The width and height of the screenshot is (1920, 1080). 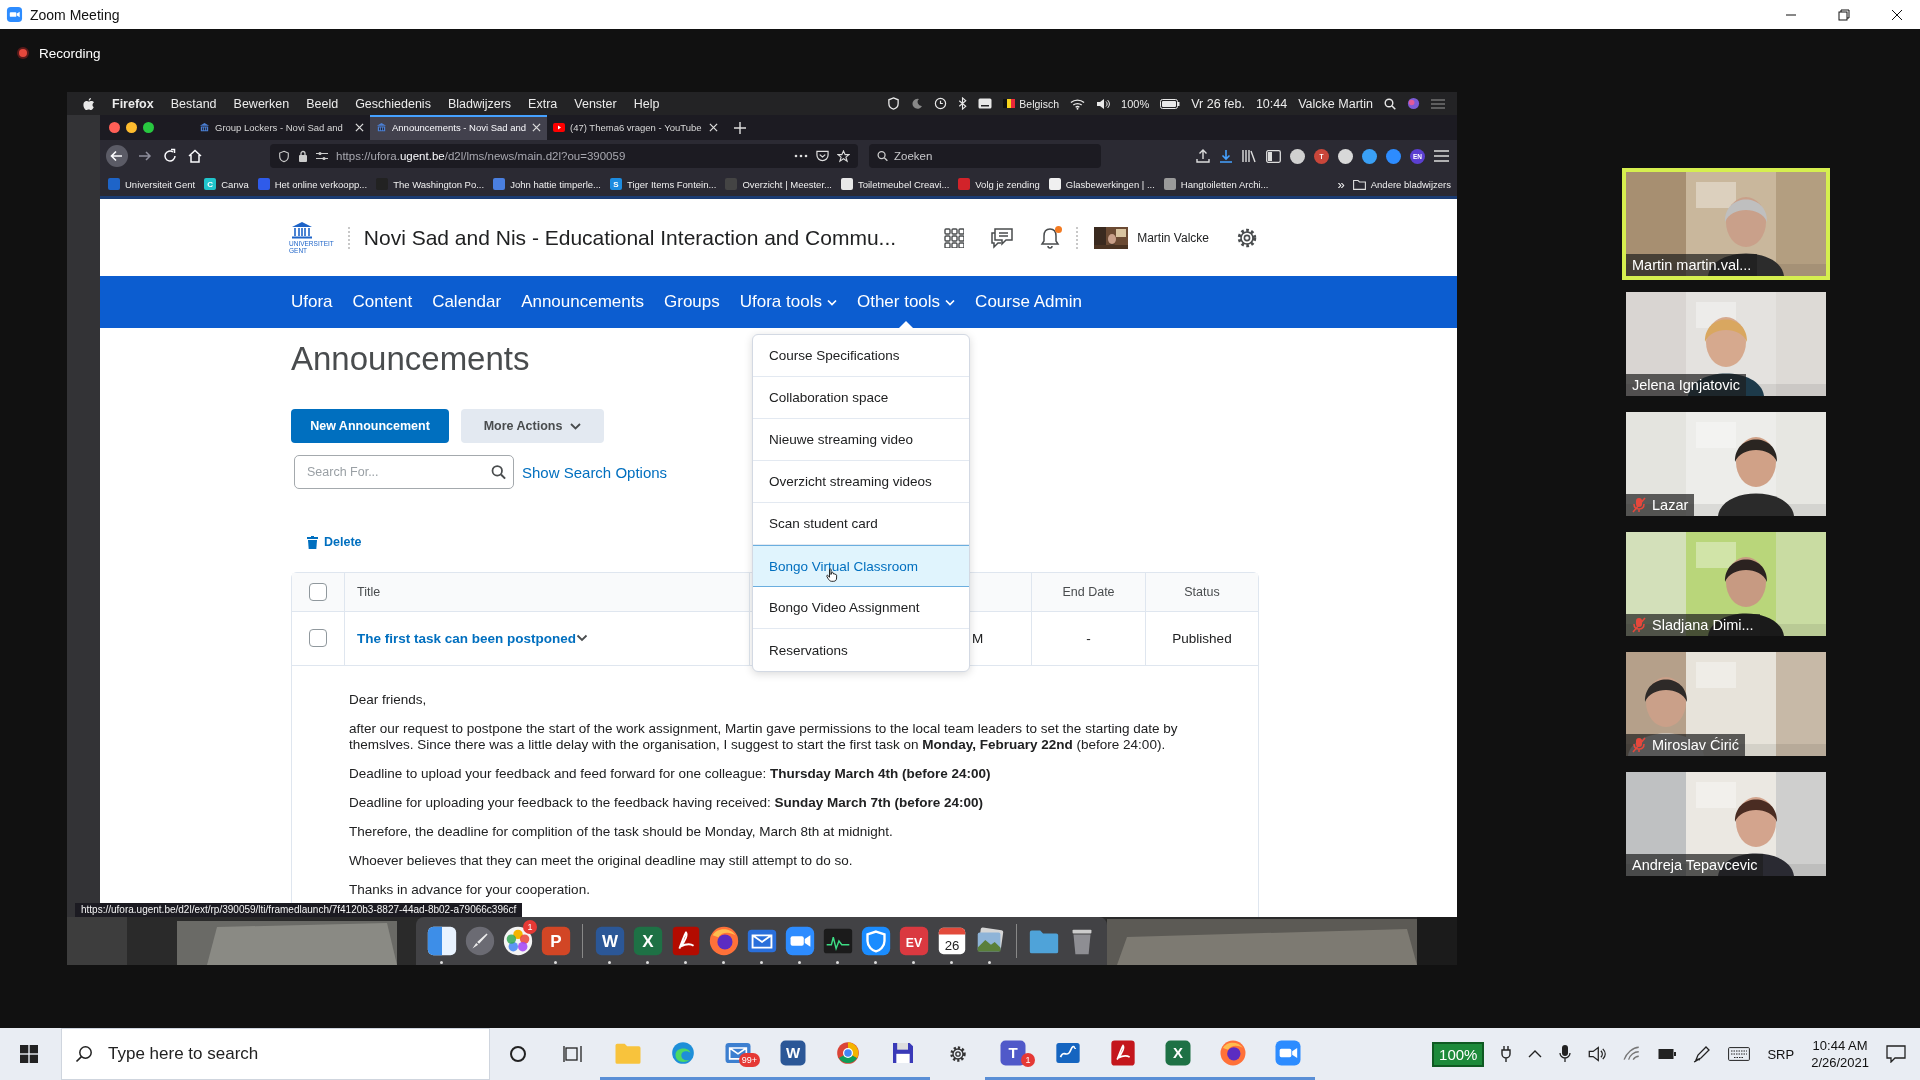 What do you see at coordinates (582, 302) in the screenshot?
I see `nav-link: Announcements` at bounding box center [582, 302].